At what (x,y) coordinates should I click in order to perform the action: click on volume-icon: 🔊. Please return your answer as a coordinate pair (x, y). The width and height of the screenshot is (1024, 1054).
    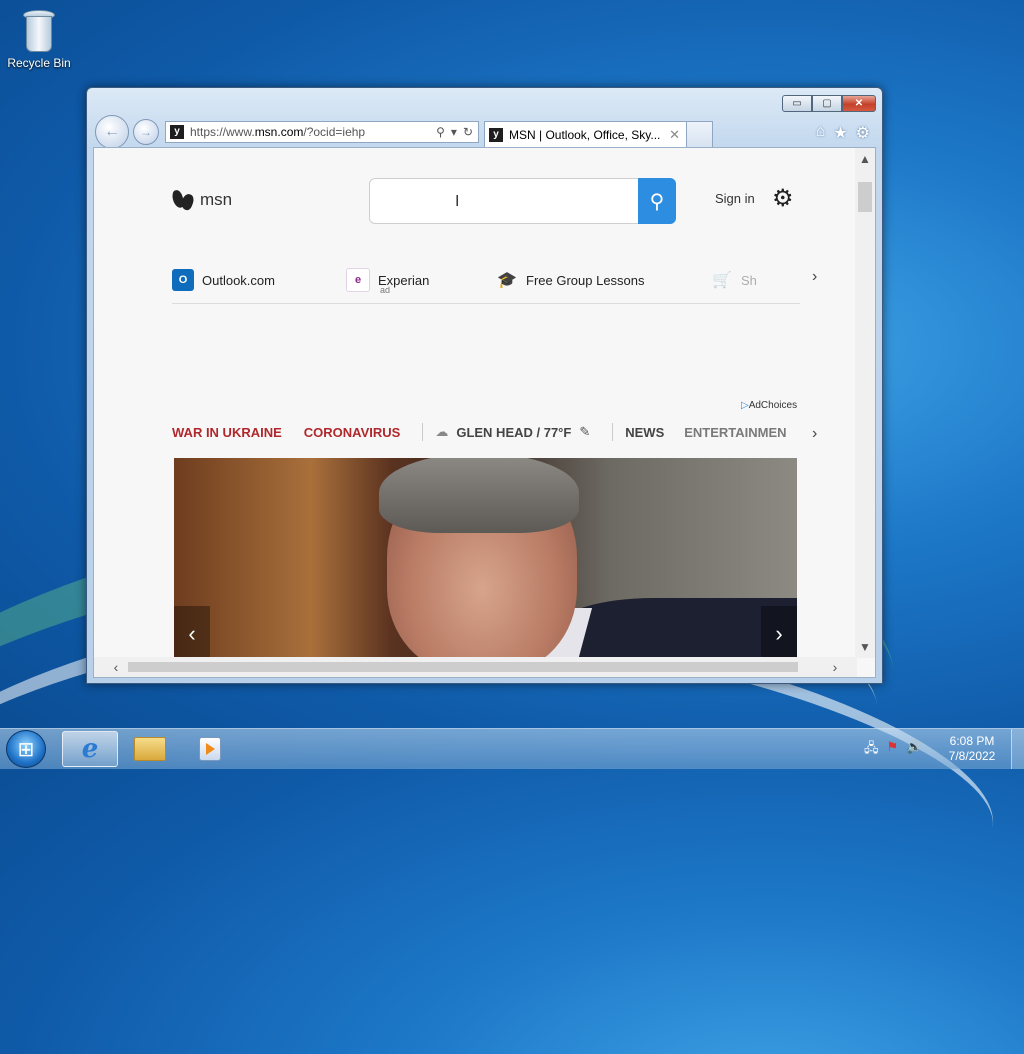
    Looking at the image, I should click on (914, 750).